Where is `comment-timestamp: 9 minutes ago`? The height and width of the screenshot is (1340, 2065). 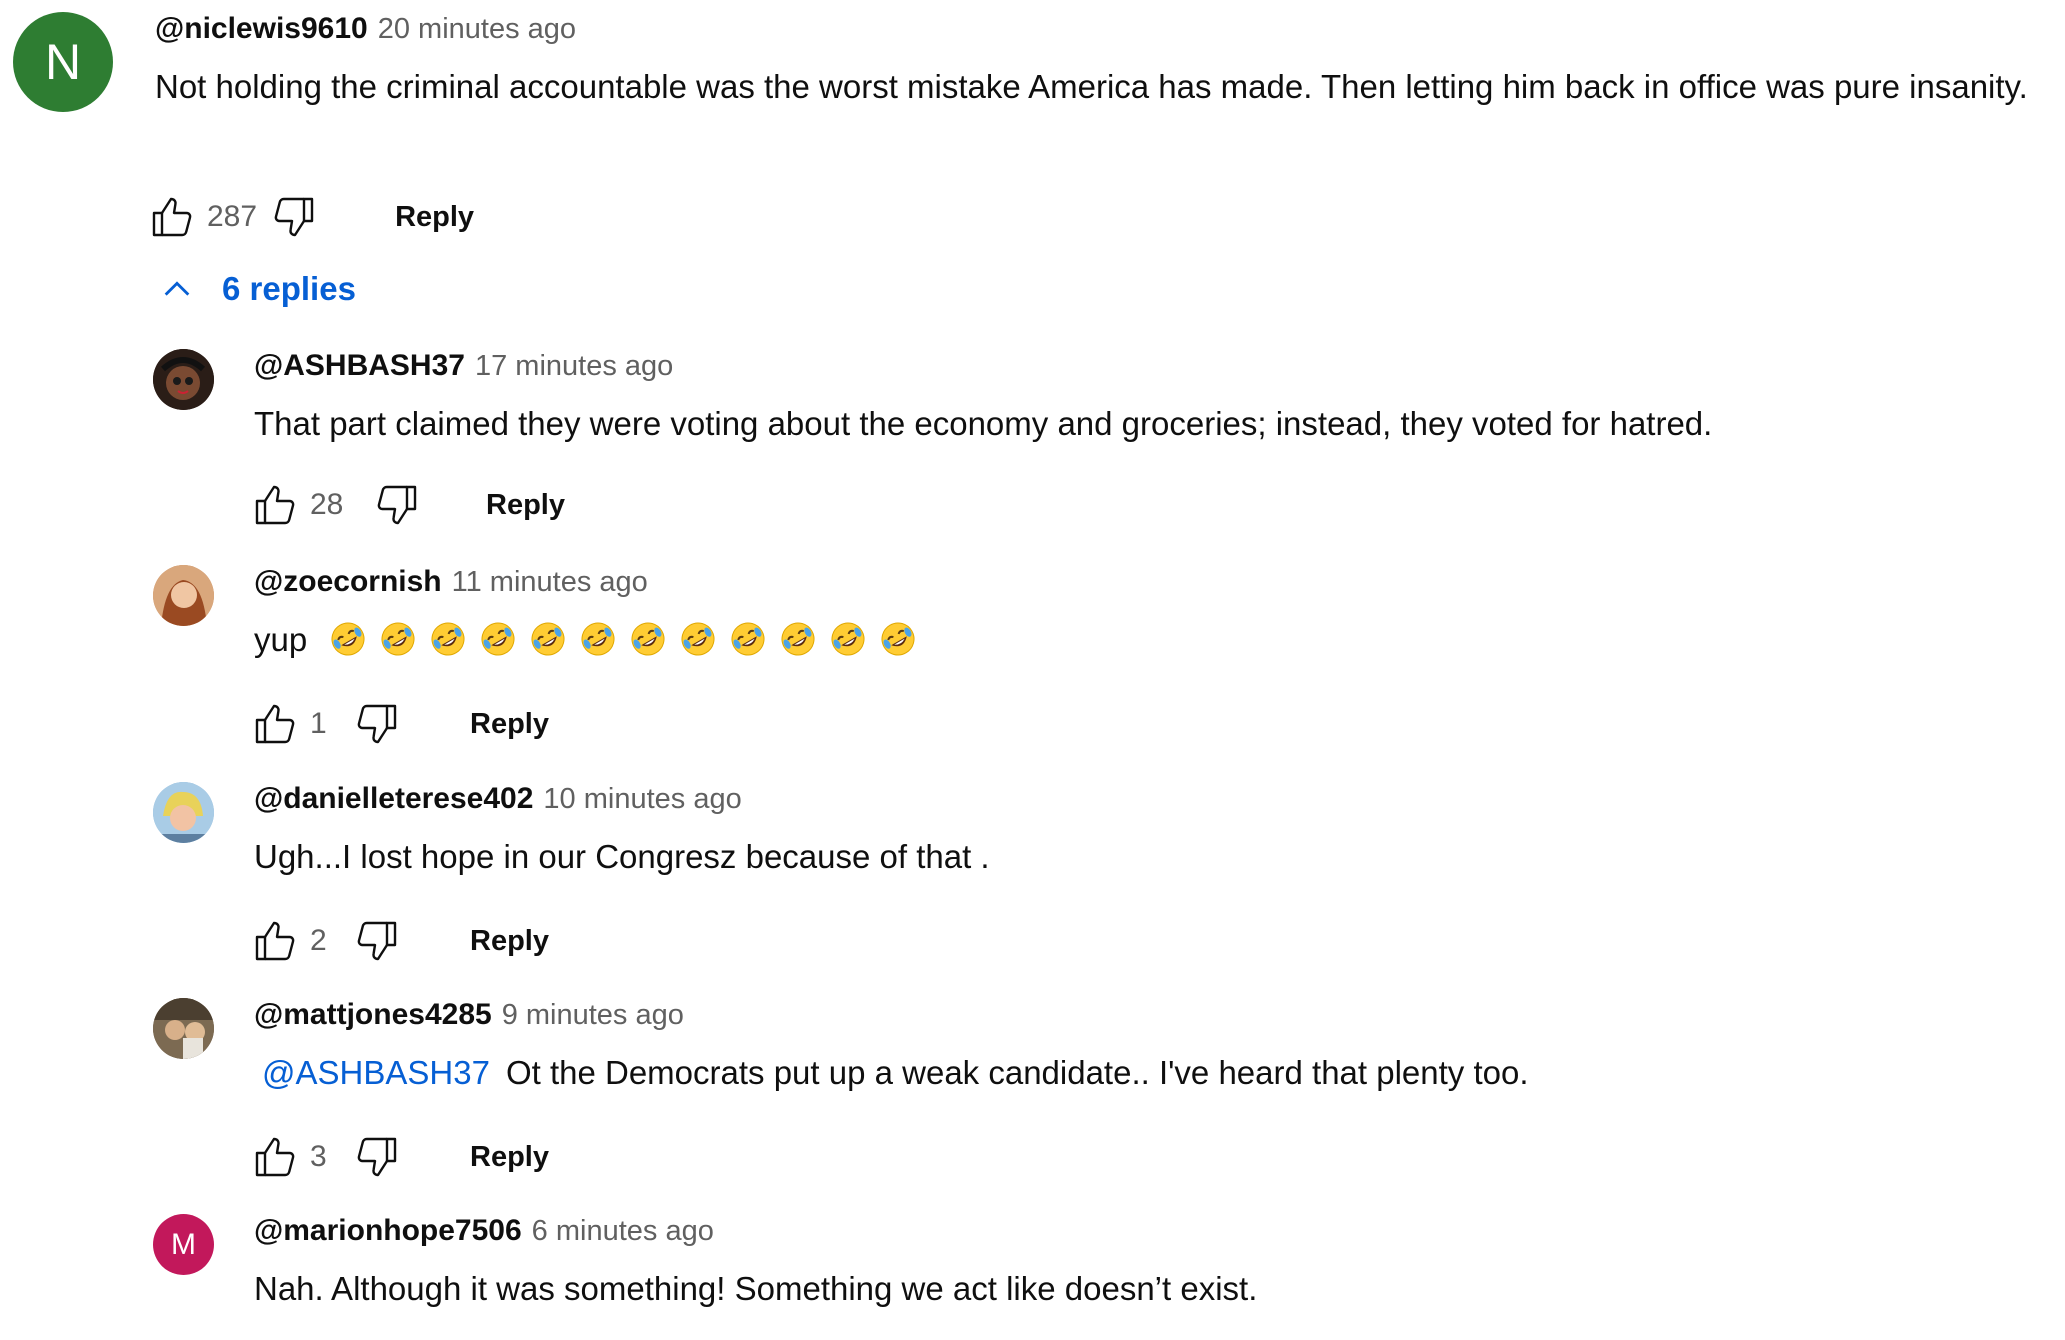 comment-timestamp: 9 minutes ago is located at coordinates (593, 1015).